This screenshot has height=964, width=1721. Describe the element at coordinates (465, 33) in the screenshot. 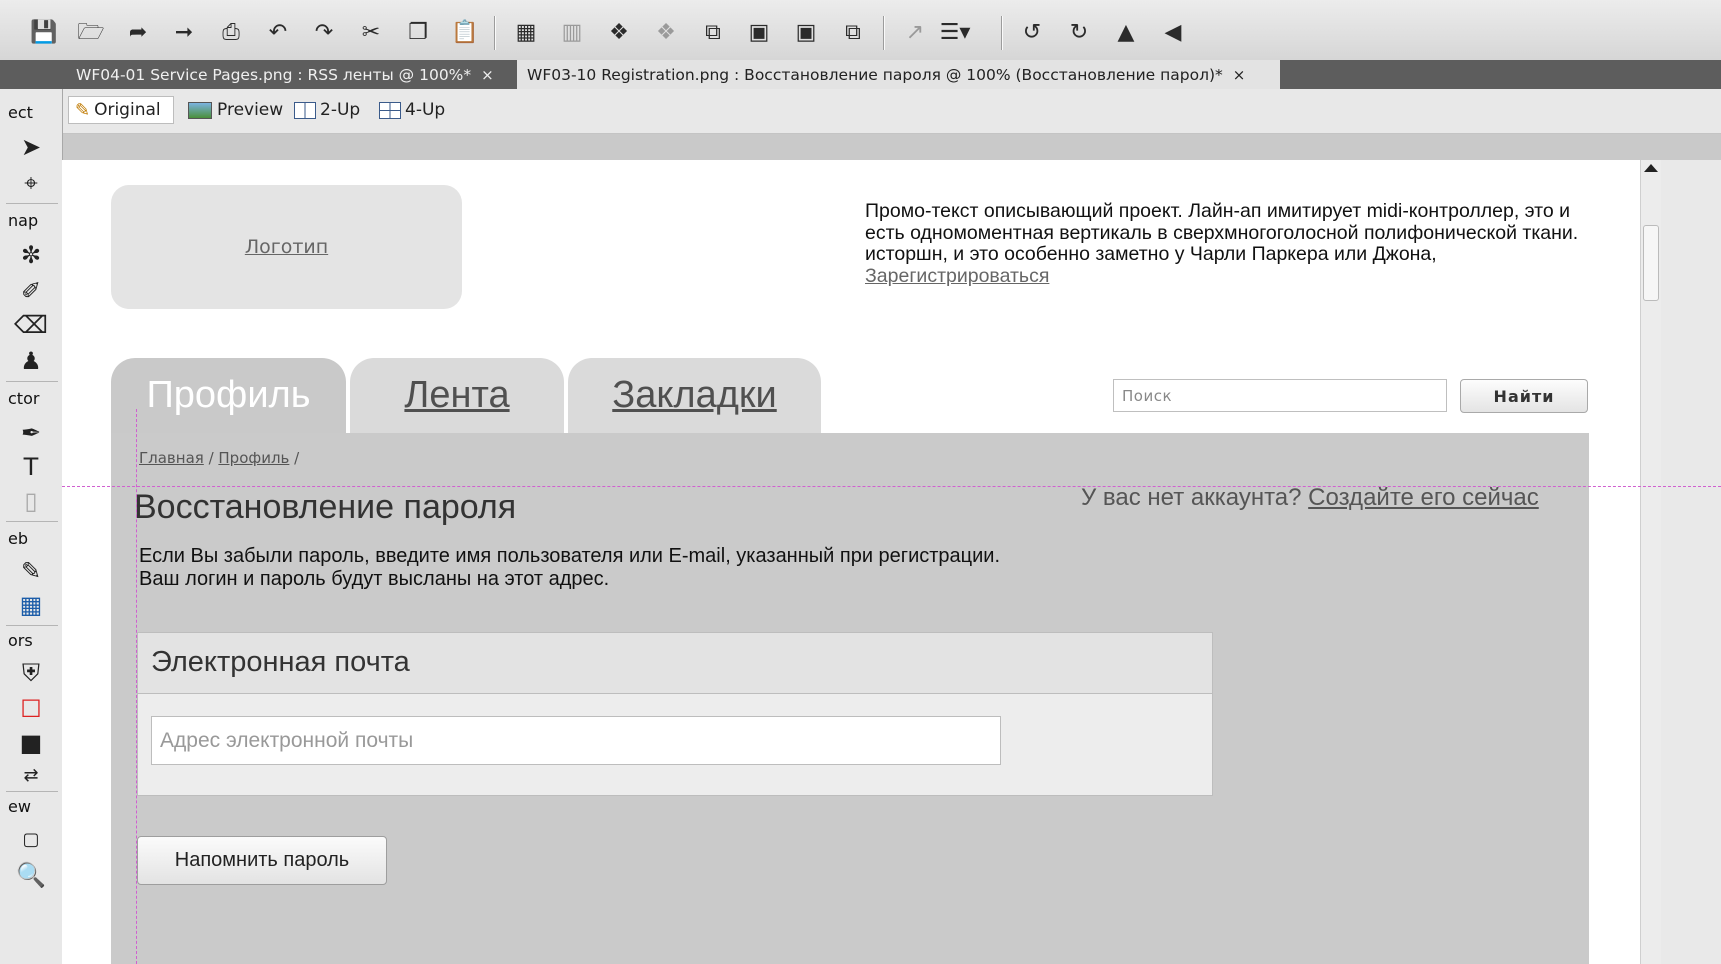

I see `paste-icon: 📋` at that location.